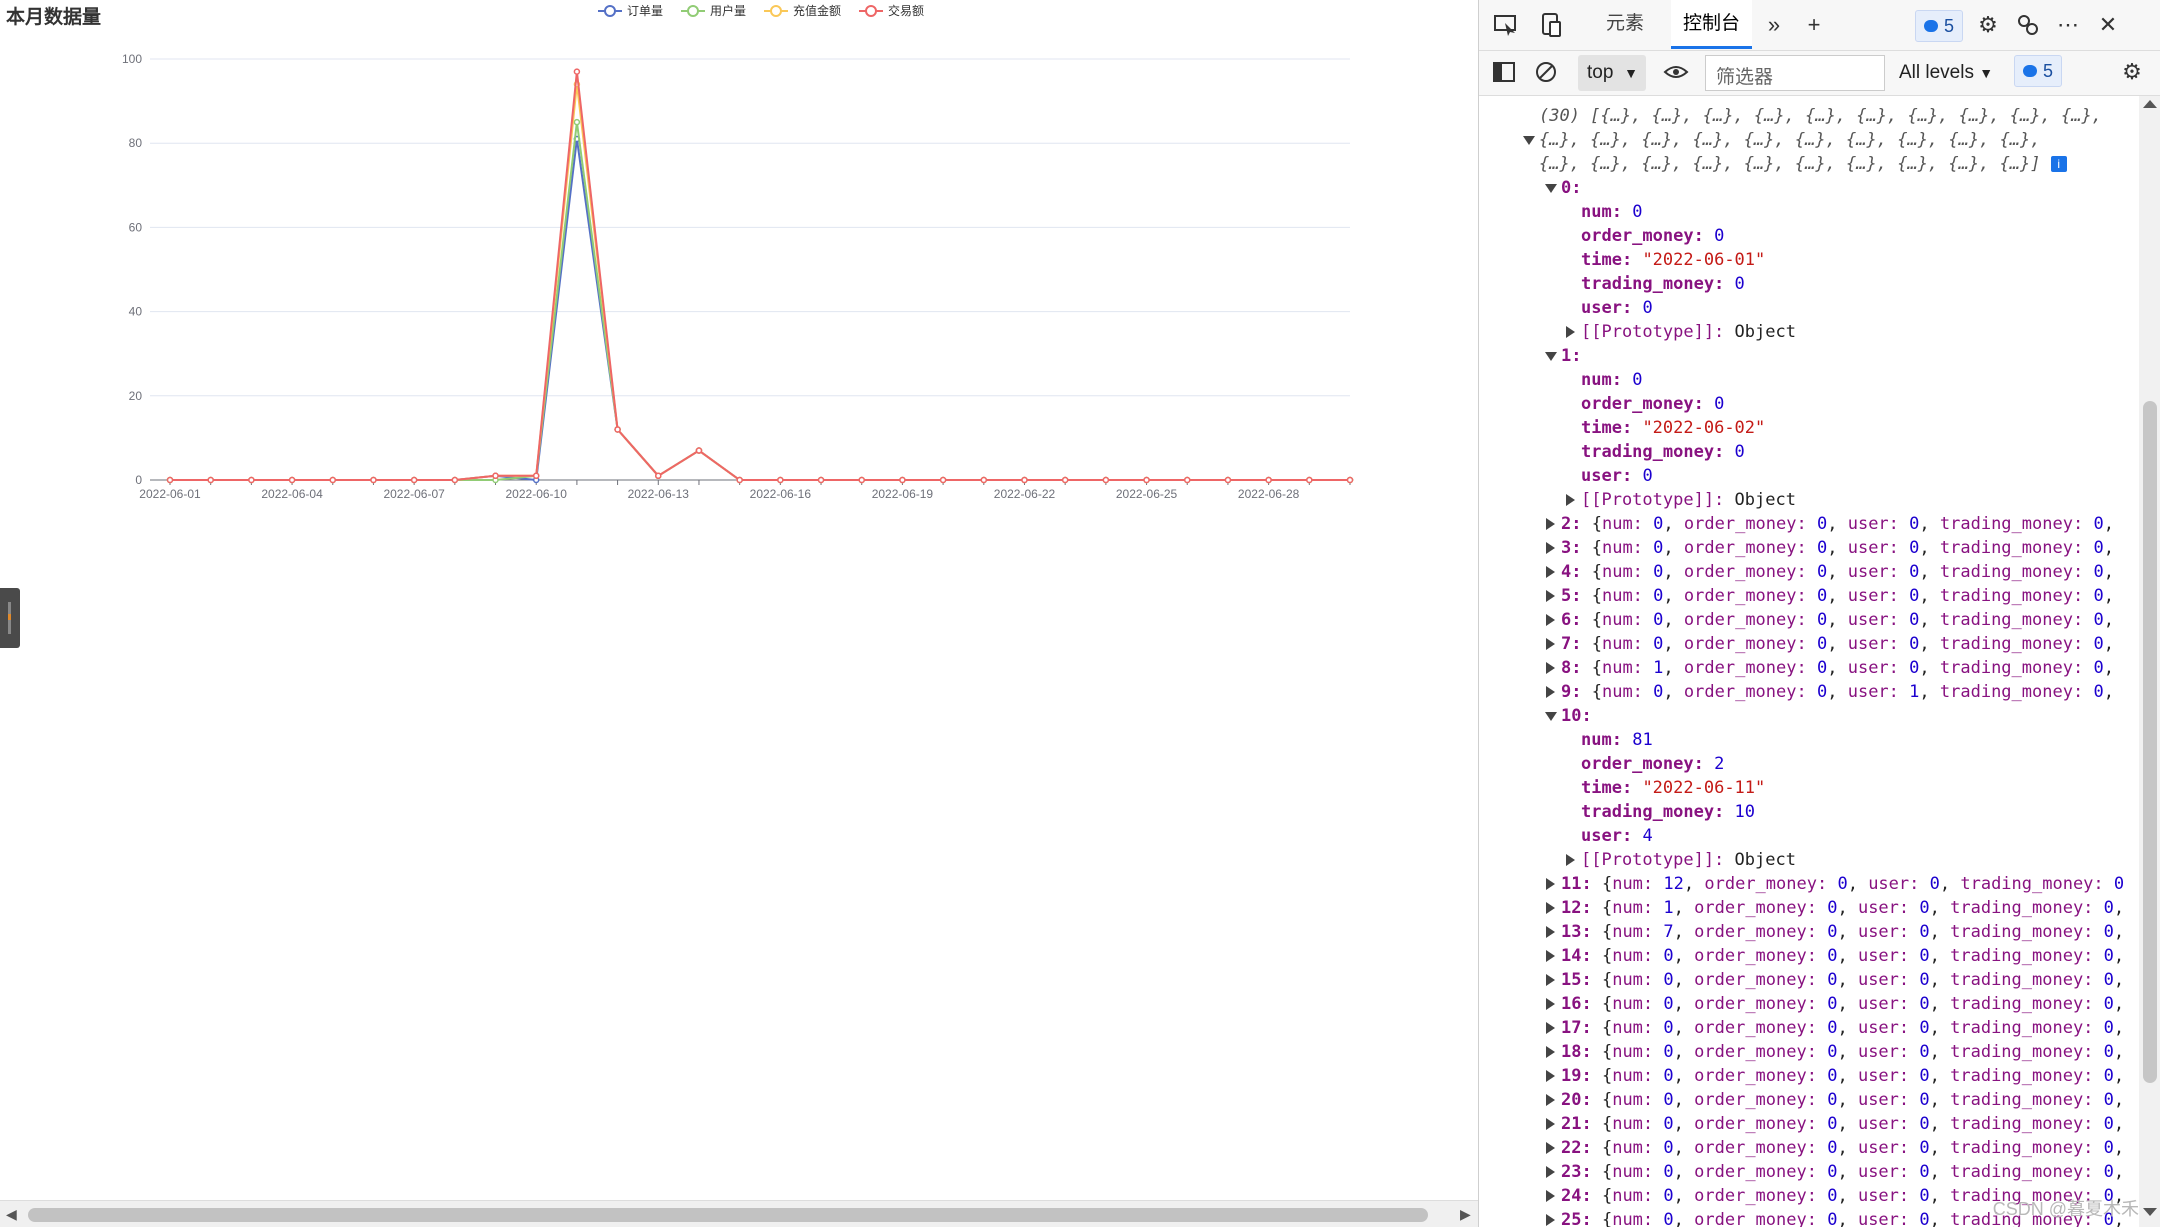 The width and height of the screenshot is (2160, 1227). I want to click on page-title: 本月数据量, so click(54, 17).